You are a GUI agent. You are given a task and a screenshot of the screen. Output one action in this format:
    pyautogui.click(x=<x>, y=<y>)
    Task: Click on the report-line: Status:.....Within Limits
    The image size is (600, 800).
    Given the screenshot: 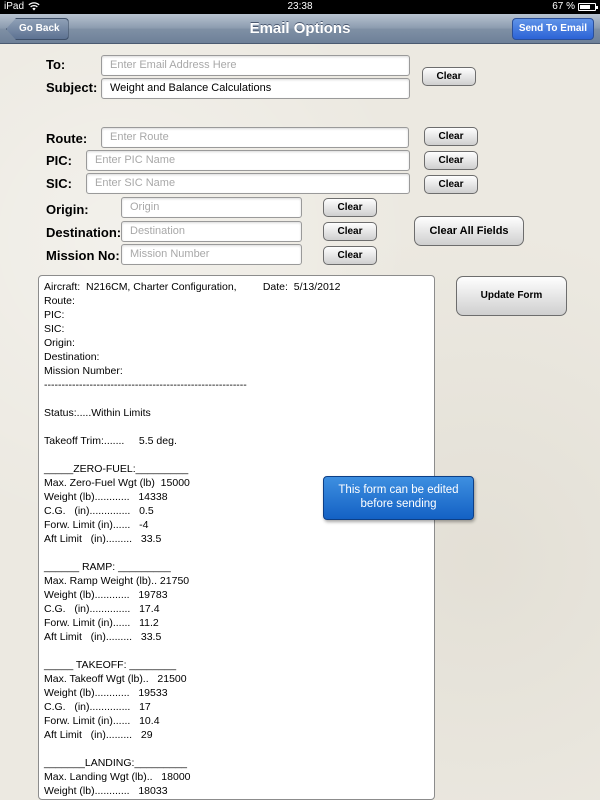 What is the action you would take?
    pyautogui.click(x=97, y=413)
    